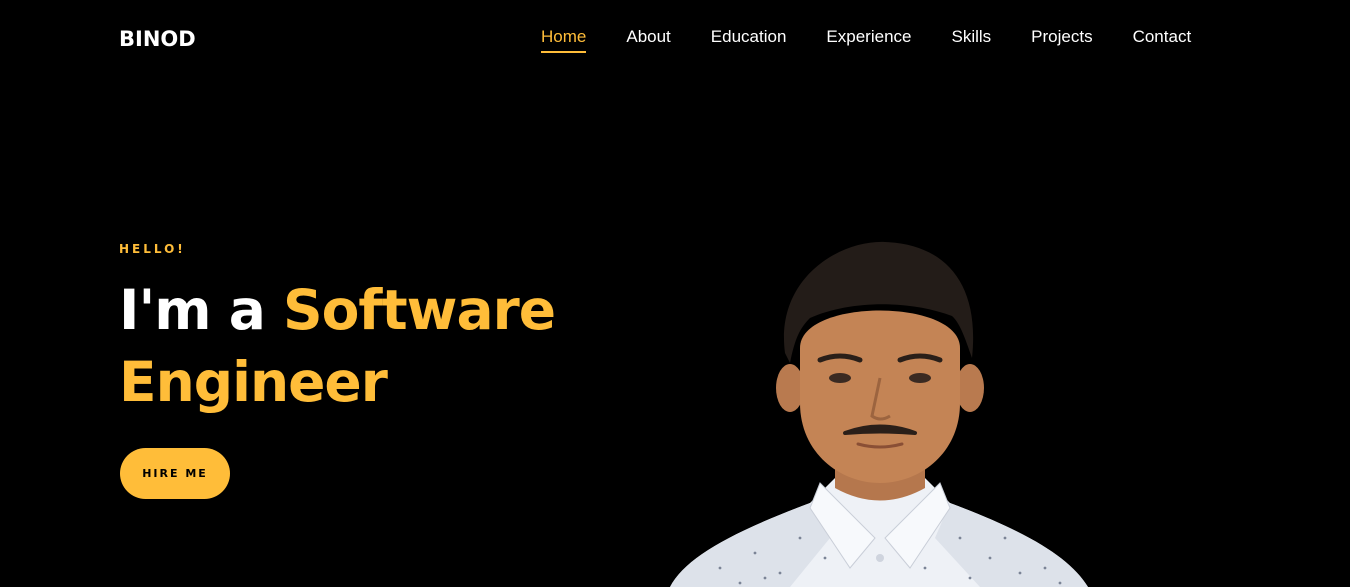 This screenshot has width=1350, height=587. Describe the element at coordinates (564, 40) in the screenshot. I see `nav-item-home: Home` at that location.